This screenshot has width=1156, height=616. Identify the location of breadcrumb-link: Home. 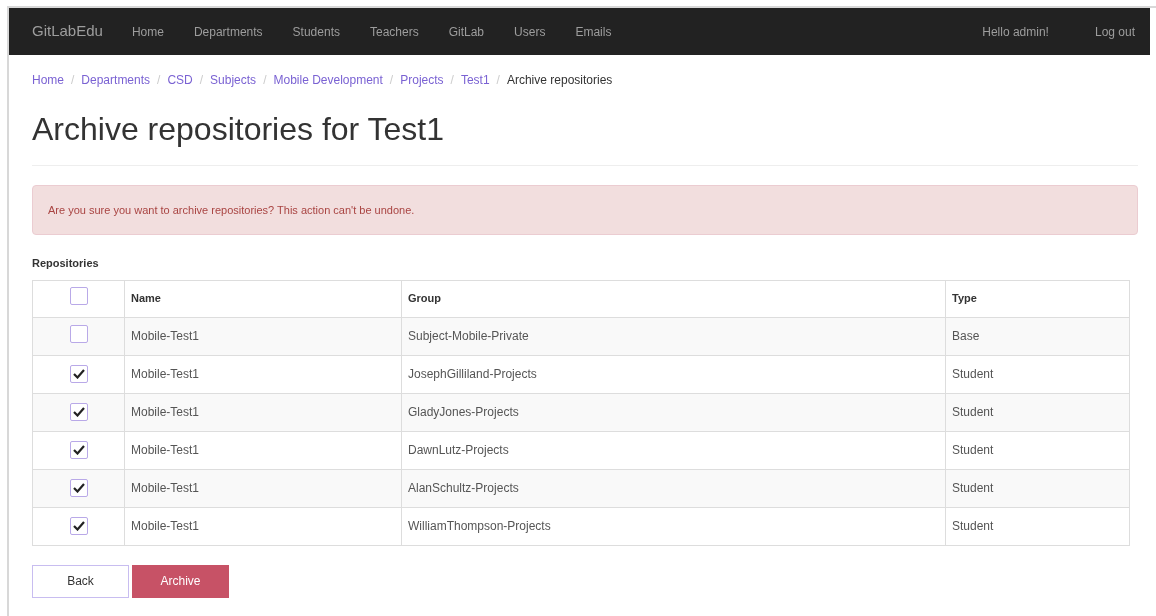
(48, 80).